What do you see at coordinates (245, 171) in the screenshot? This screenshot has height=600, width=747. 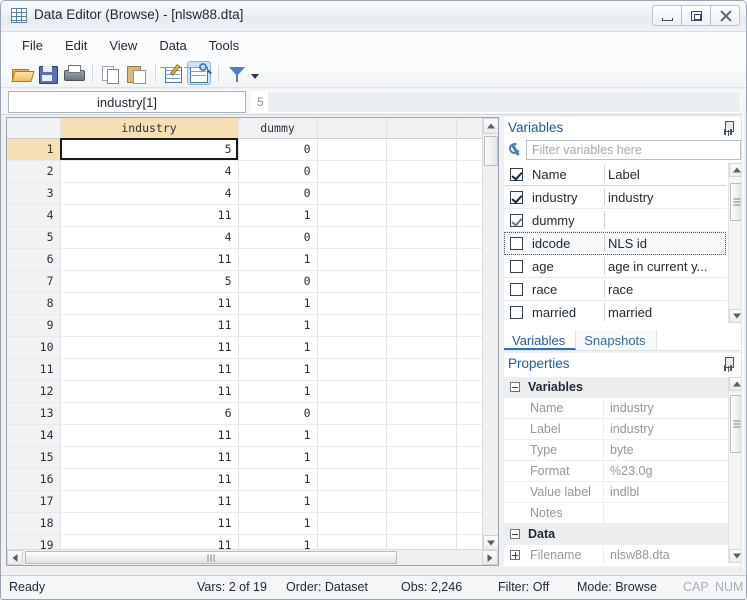 I see `table-row: 240` at bounding box center [245, 171].